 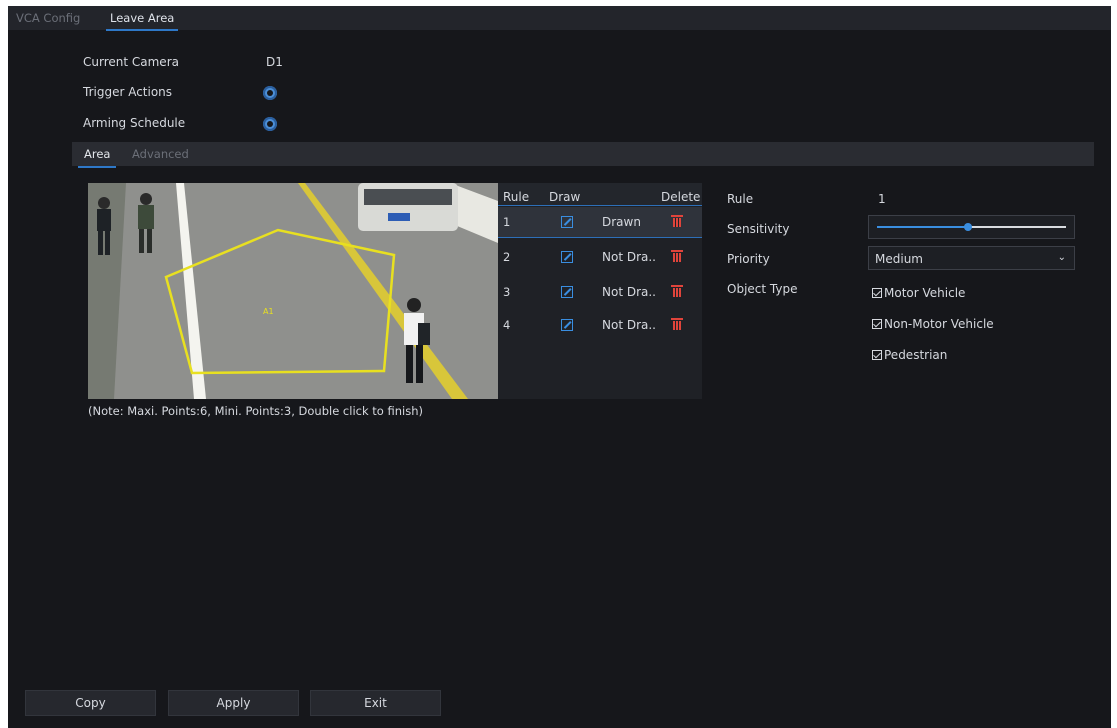 I want to click on slider-track, so click(x=971, y=227).